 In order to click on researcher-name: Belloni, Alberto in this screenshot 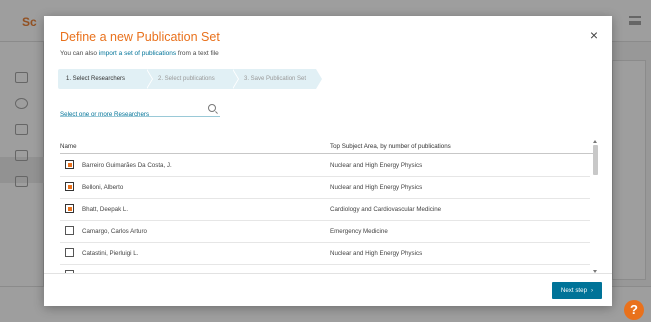, I will do `click(103, 187)`.